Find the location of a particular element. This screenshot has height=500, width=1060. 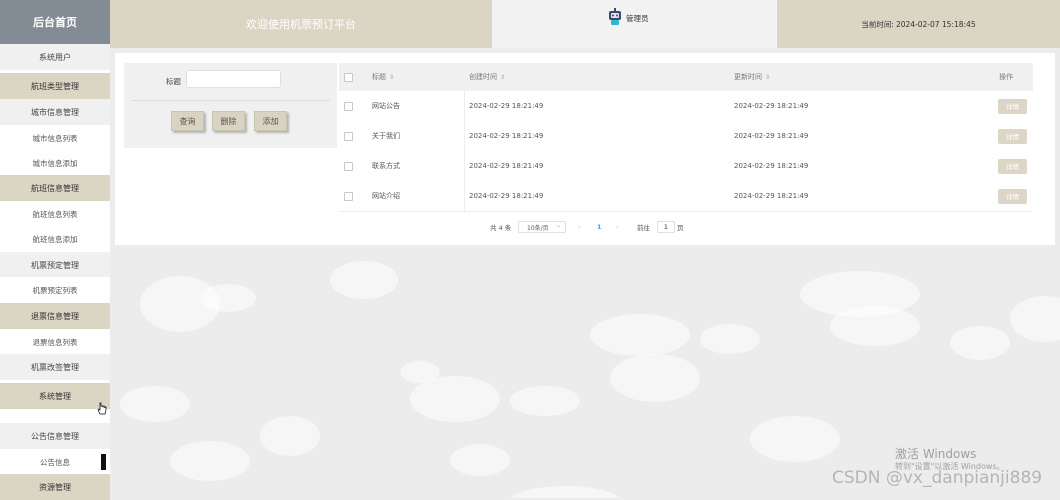

column-updated: 更新时间 ⇕ is located at coordinates (752, 77).